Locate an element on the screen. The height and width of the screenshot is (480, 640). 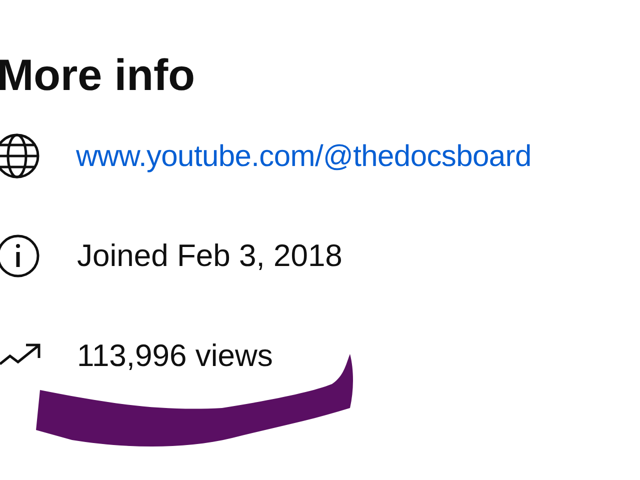
view-count: 113,996 views is located at coordinates (175, 355).